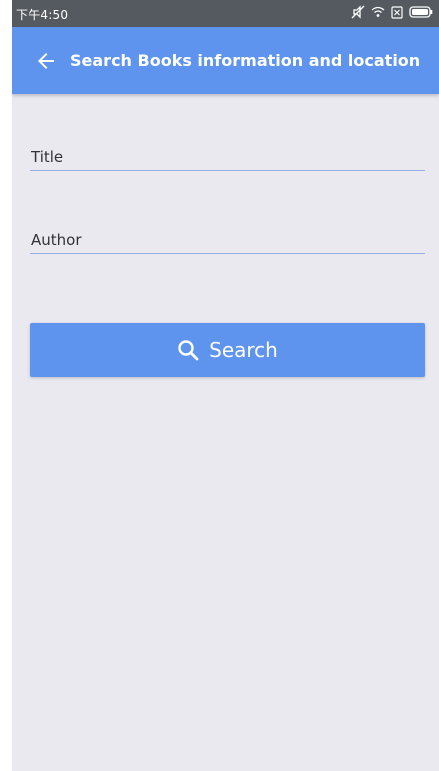 The image size is (439, 771). What do you see at coordinates (42, 15) in the screenshot?
I see `status-time: 下午4:50` at bounding box center [42, 15].